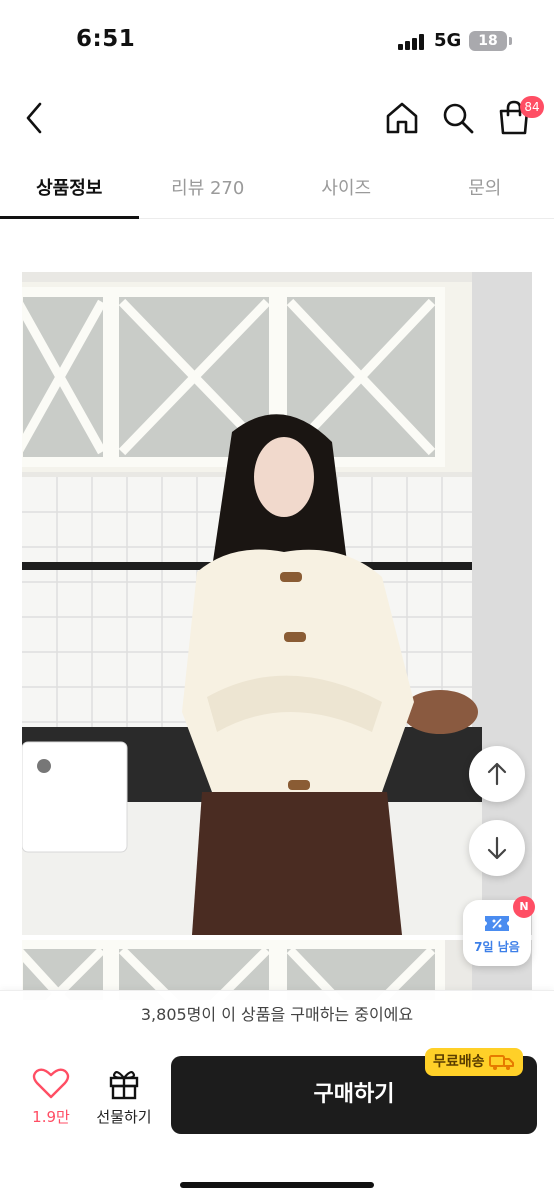 This screenshot has width=554, height=1200. Describe the element at coordinates (524, 907) in the screenshot. I see `new-badge: N` at that location.